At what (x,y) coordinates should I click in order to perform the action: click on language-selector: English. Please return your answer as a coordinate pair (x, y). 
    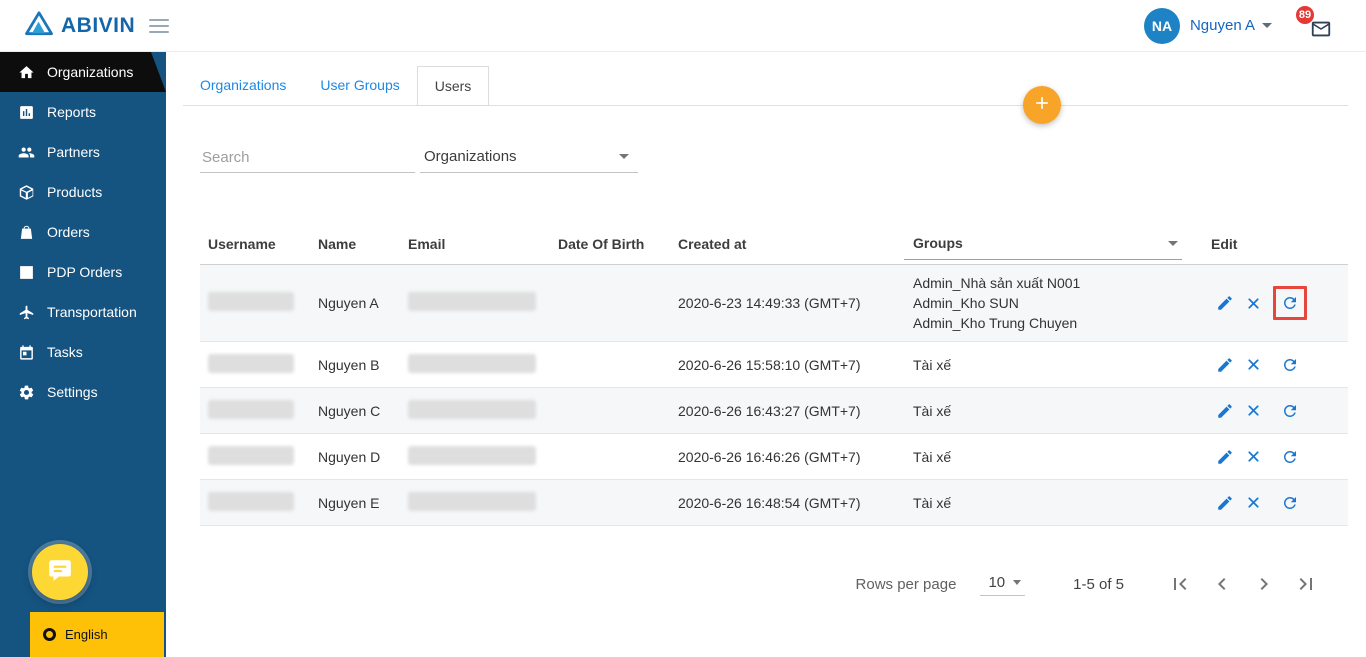
    Looking at the image, I should click on (97, 634).